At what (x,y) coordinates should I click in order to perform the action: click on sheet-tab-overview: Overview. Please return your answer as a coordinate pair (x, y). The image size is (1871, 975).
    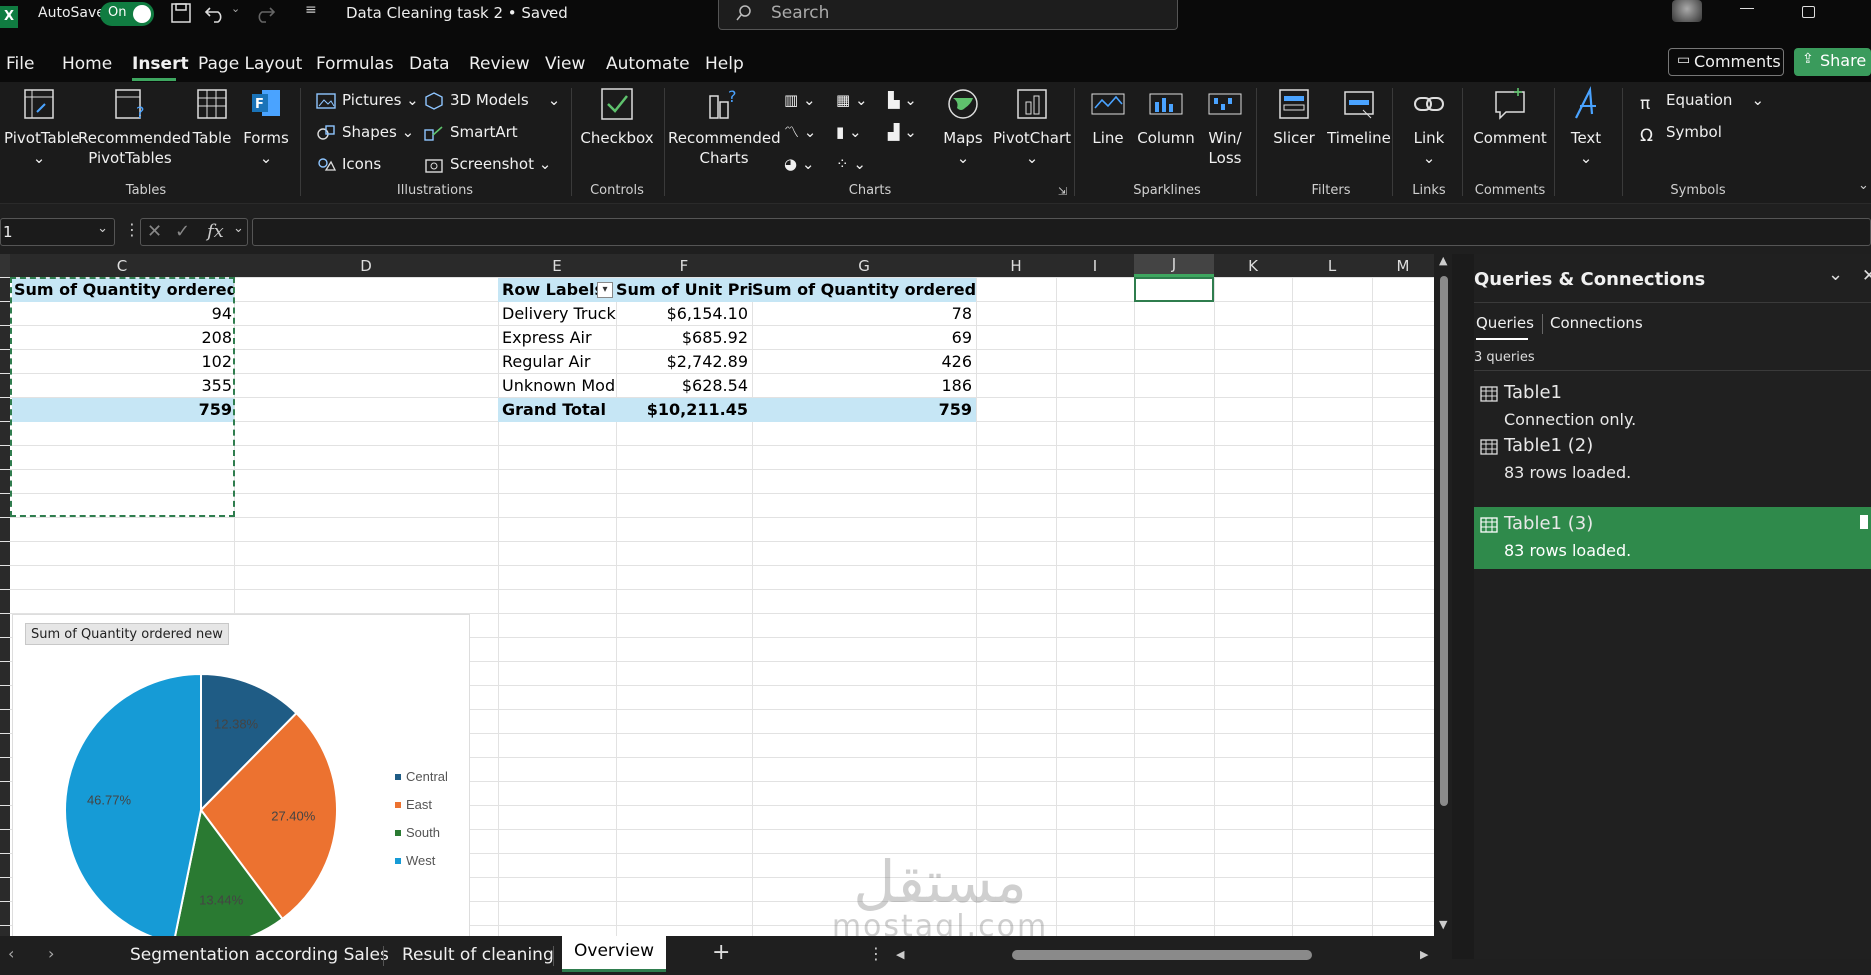
    Looking at the image, I should click on (614, 954).